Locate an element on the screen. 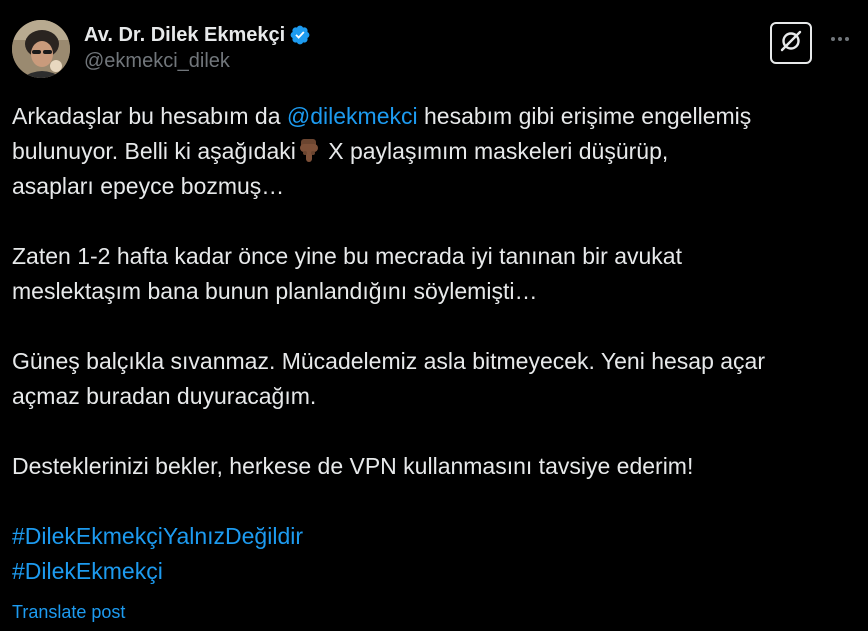  verified-badge-icon is located at coordinates (300, 35).